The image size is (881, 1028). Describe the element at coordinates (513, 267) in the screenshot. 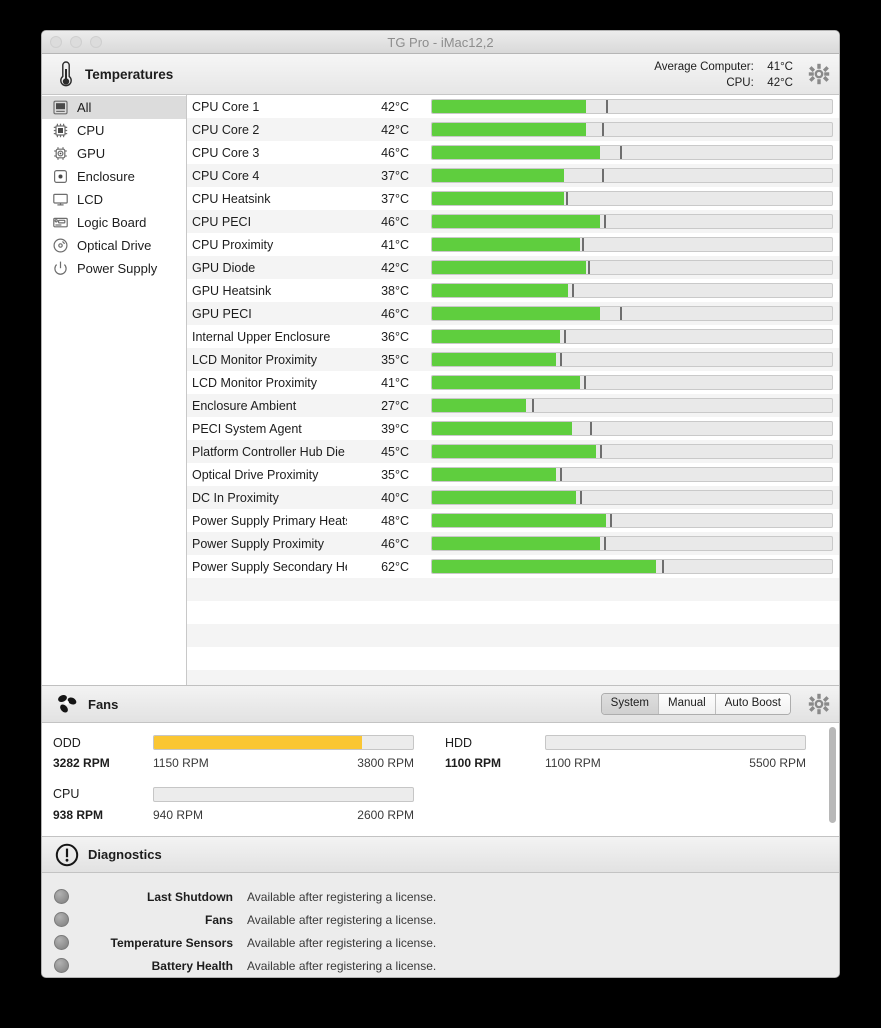

I see `sensor-row: GPU Diode 42°C` at that location.